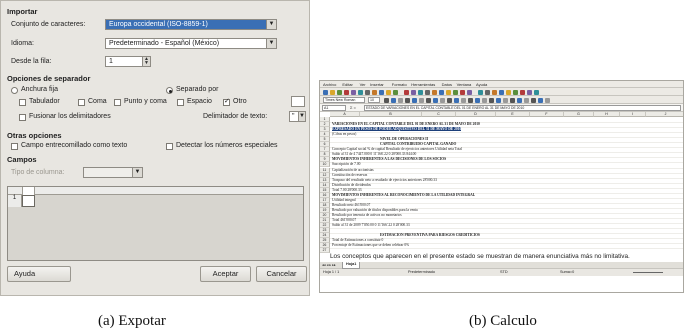 The height and width of the screenshot is (333, 685). Describe the element at coordinates (344, 134) in the screenshot. I see `row-content: (Cifras en pesos)` at that location.